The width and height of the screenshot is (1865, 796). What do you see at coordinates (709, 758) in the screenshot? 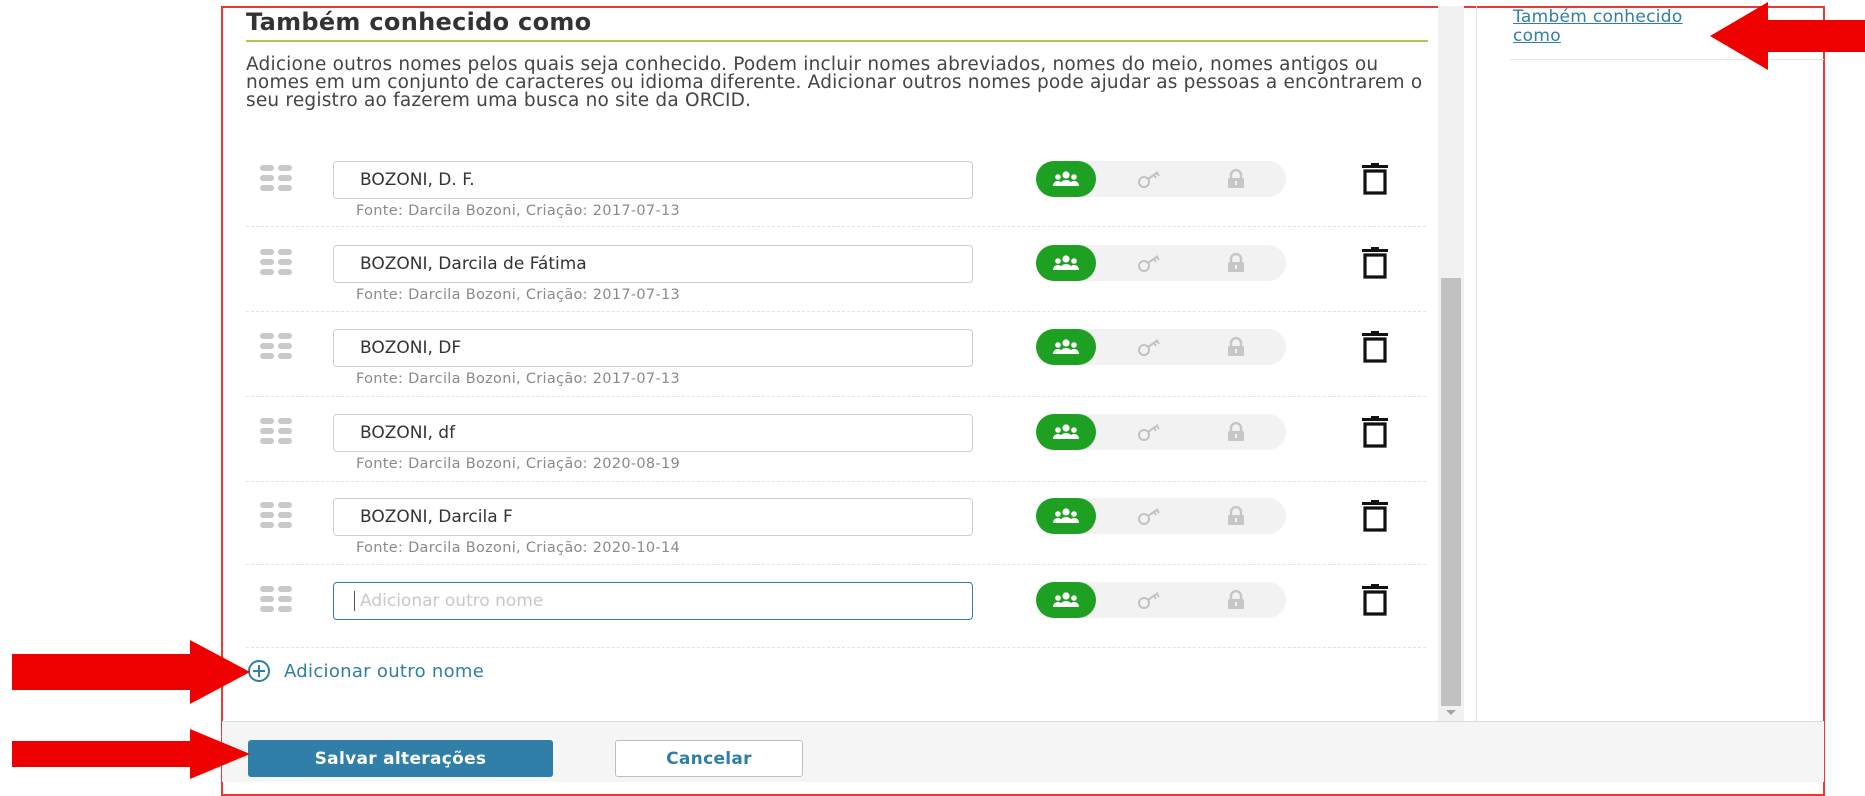
I see `cancel-button: Cancelar` at bounding box center [709, 758].